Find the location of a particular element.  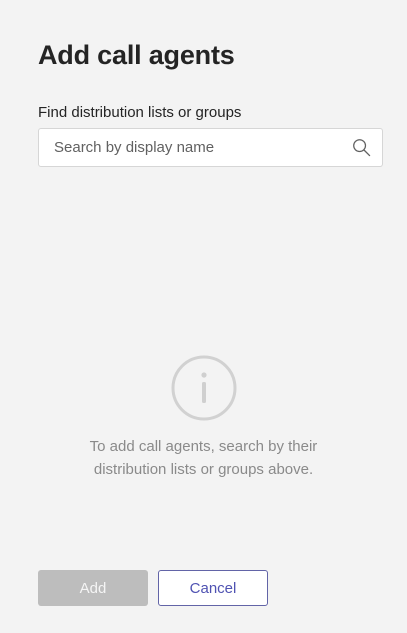

search-input is located at coordinates (189, 147).